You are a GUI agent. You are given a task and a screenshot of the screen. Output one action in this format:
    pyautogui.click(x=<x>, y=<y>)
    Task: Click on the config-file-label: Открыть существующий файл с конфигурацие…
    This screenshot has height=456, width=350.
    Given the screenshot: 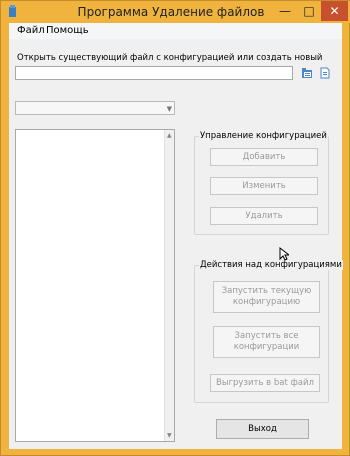 What is the action you would take?
    pyautogui.click(x=170, y=58)
    